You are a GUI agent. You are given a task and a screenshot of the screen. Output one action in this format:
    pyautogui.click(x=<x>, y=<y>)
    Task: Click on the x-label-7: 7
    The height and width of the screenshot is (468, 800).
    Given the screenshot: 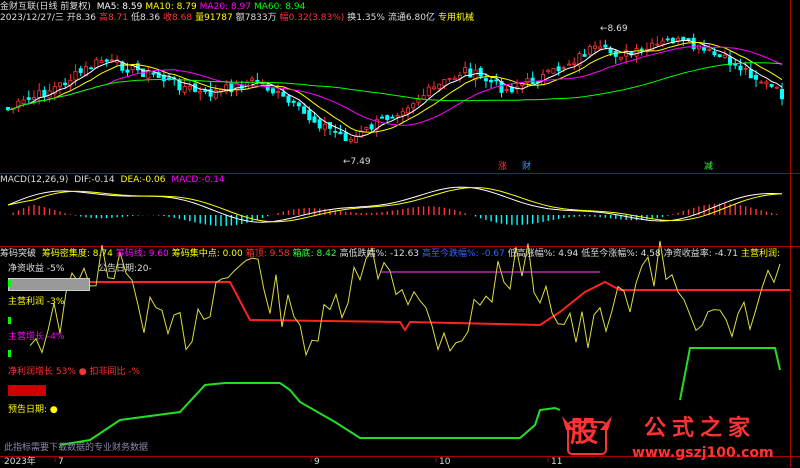 What is the action you would take?
    pyautogui.click(x=61, y=462)
    